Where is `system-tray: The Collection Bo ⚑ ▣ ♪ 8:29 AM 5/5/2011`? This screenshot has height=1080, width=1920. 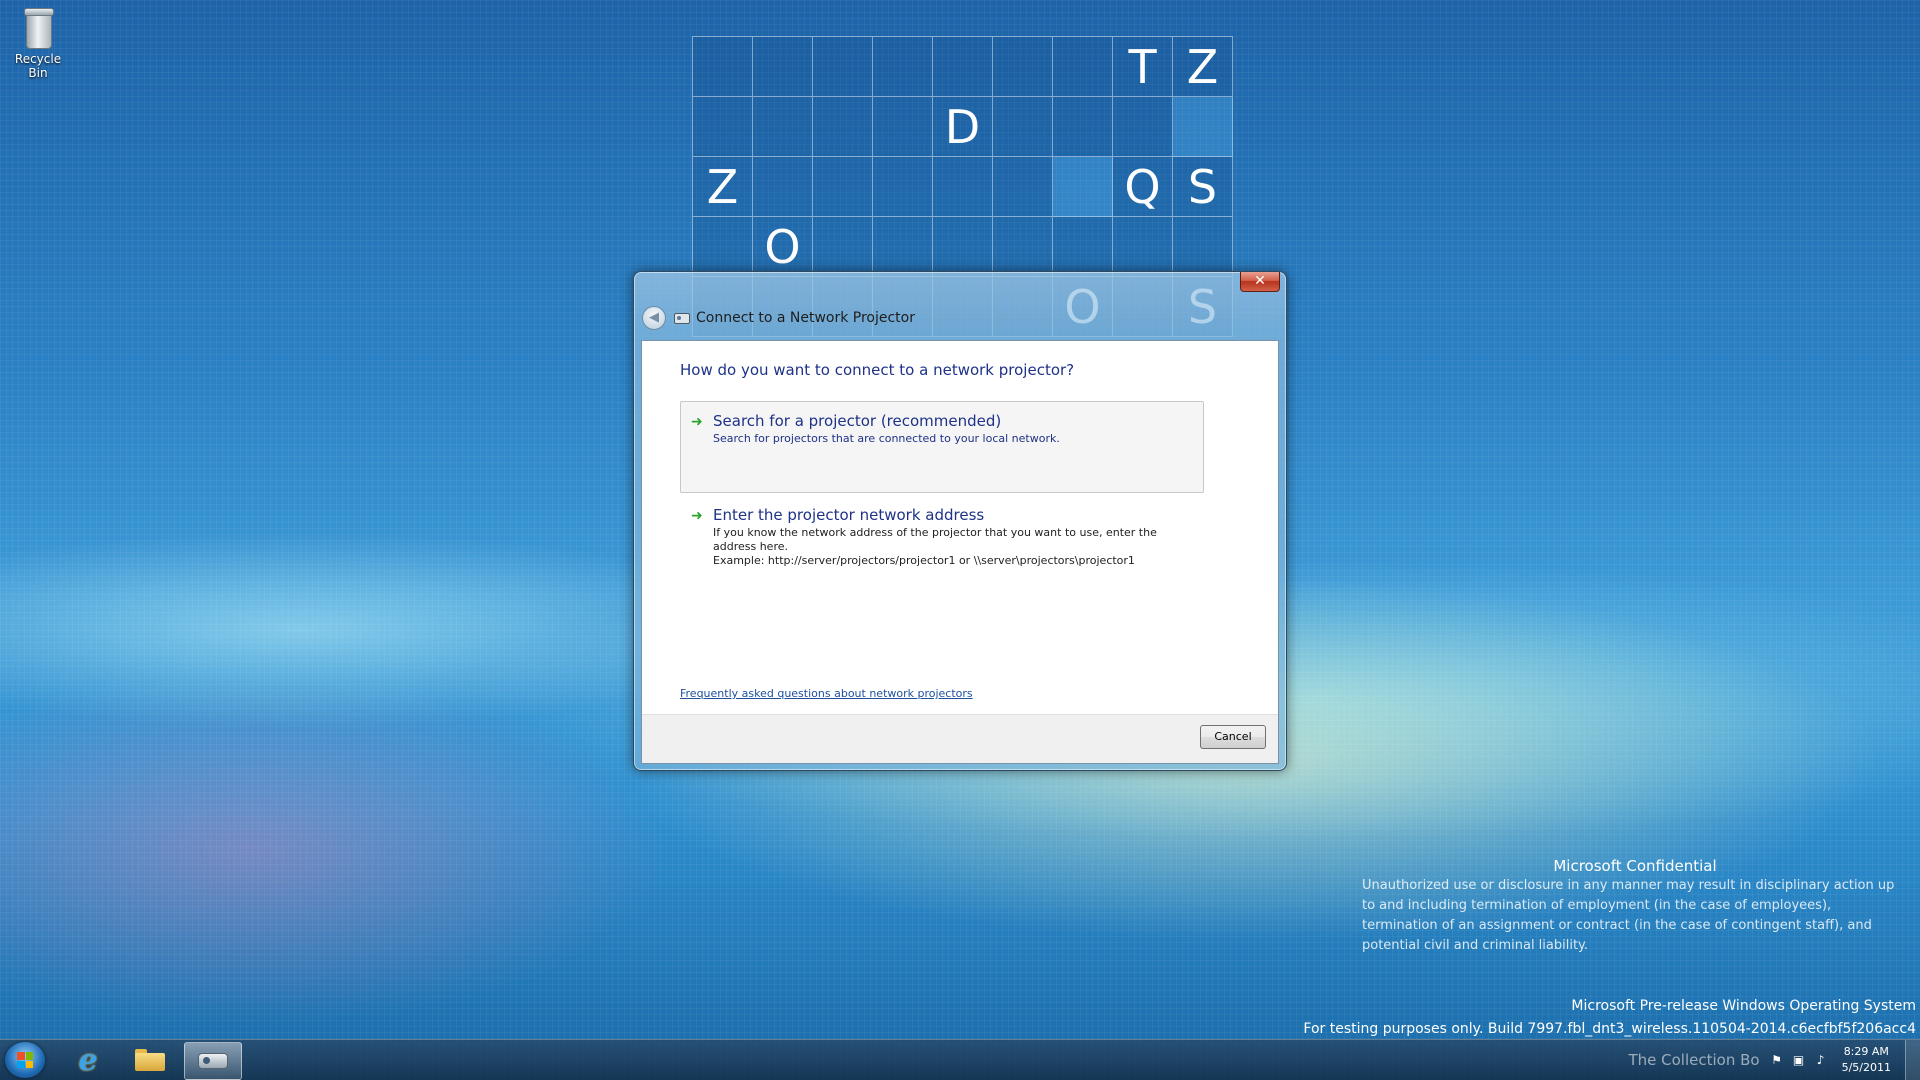
system-tray: The Collection Bo ⚑ ▣ ♪ 8:29 AM 5/5/2011 is located at coordinates (1774, 1060).